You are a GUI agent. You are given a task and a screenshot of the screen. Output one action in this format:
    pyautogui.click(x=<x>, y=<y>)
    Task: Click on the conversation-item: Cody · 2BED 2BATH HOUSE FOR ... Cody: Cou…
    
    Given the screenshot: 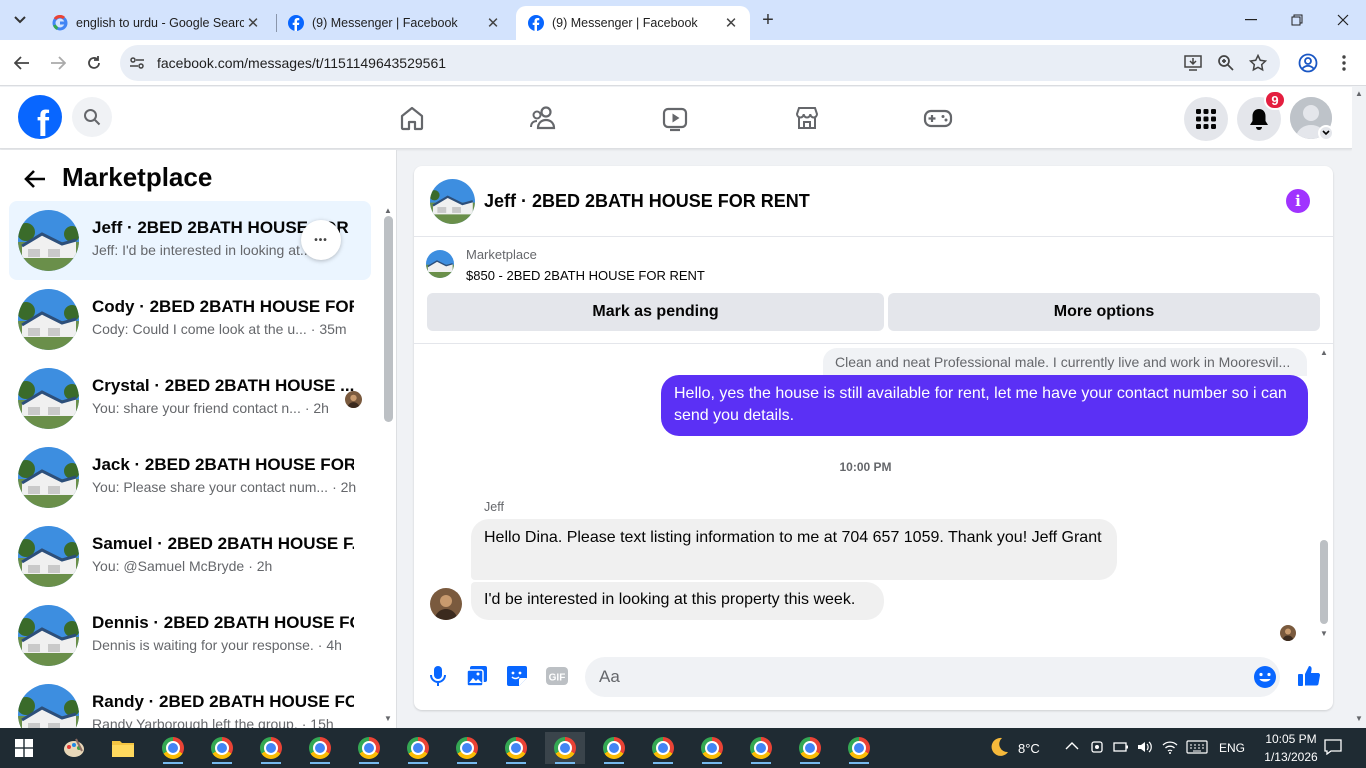 What is the action you would take?
    pyautogui.click(x=190, y=319)
    